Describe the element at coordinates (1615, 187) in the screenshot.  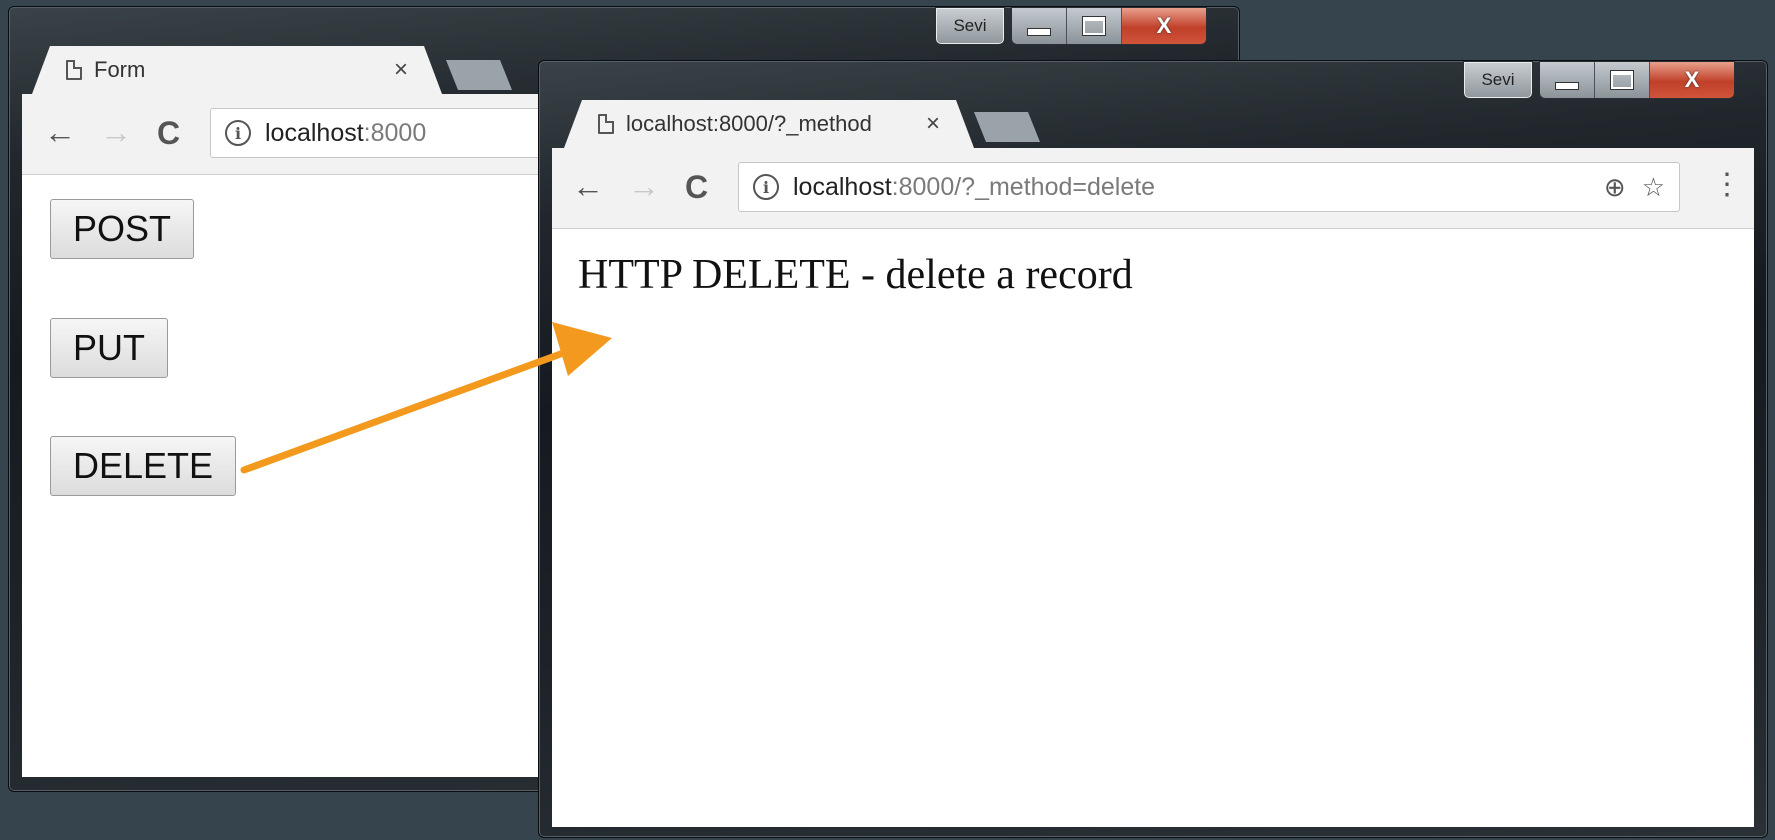
I see `zoom-icon: ⊕` at that location.